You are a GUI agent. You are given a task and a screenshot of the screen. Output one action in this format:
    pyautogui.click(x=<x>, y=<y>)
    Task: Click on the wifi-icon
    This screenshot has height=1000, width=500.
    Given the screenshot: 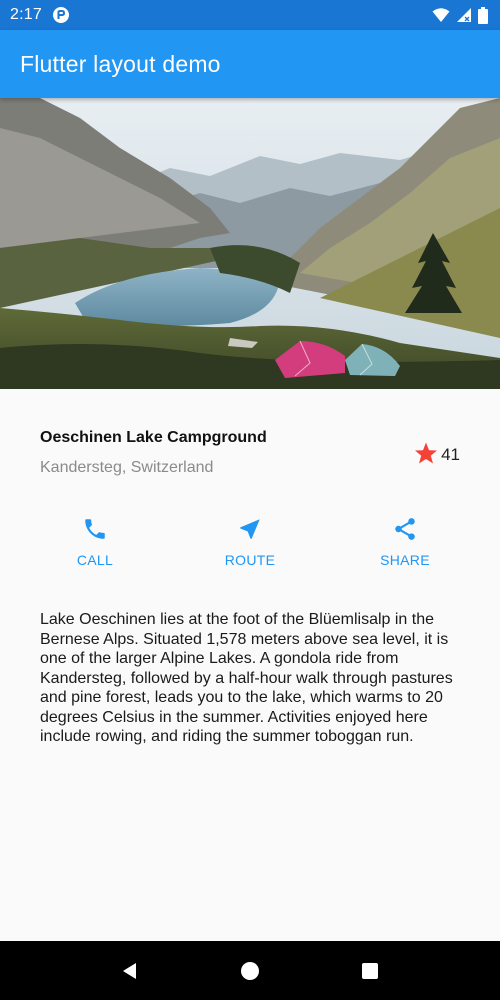 What is the action you would take?
    pyautogui.click(x=441, y=15)
    